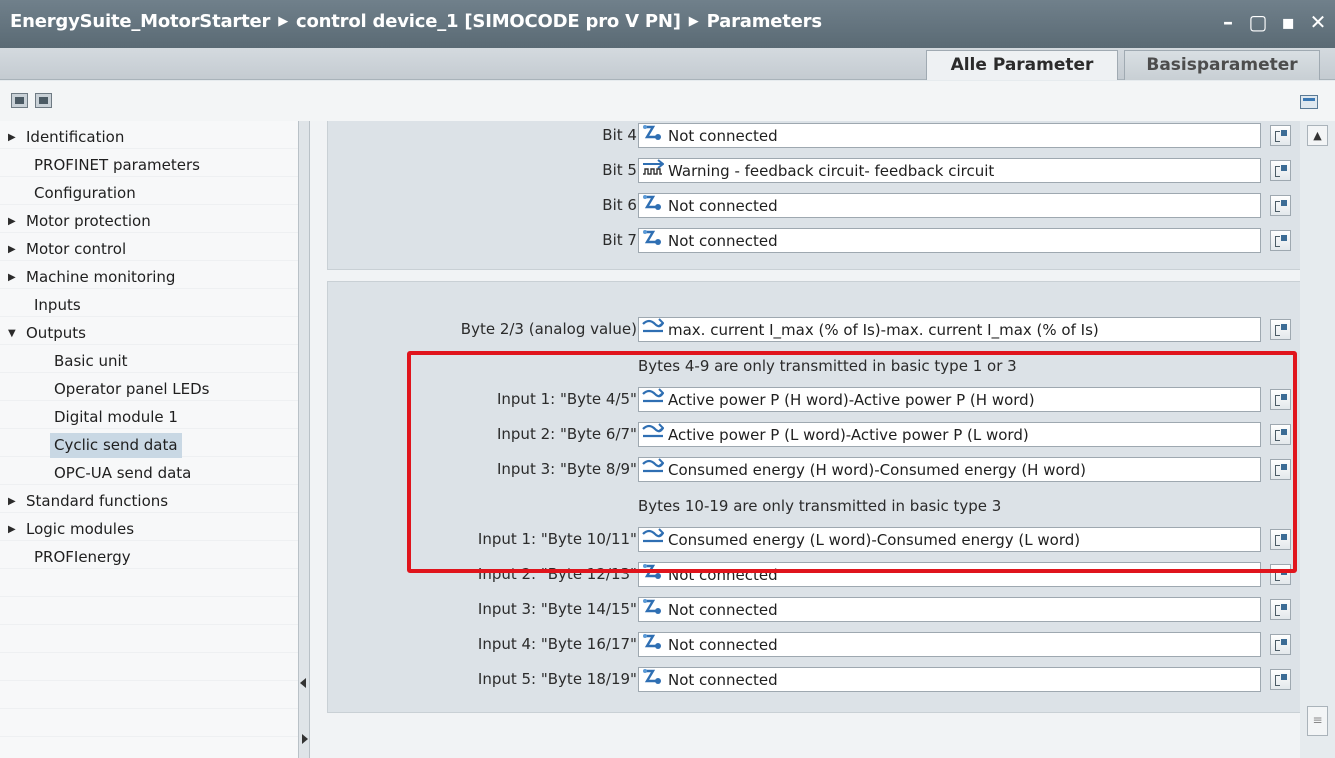 The width and height of the screenshot is (1335, 758). Describe the element at coordinates (559, 644) in the screenshot. I see `parameter-label: Input 4: "Byte 16/17":` at that location.